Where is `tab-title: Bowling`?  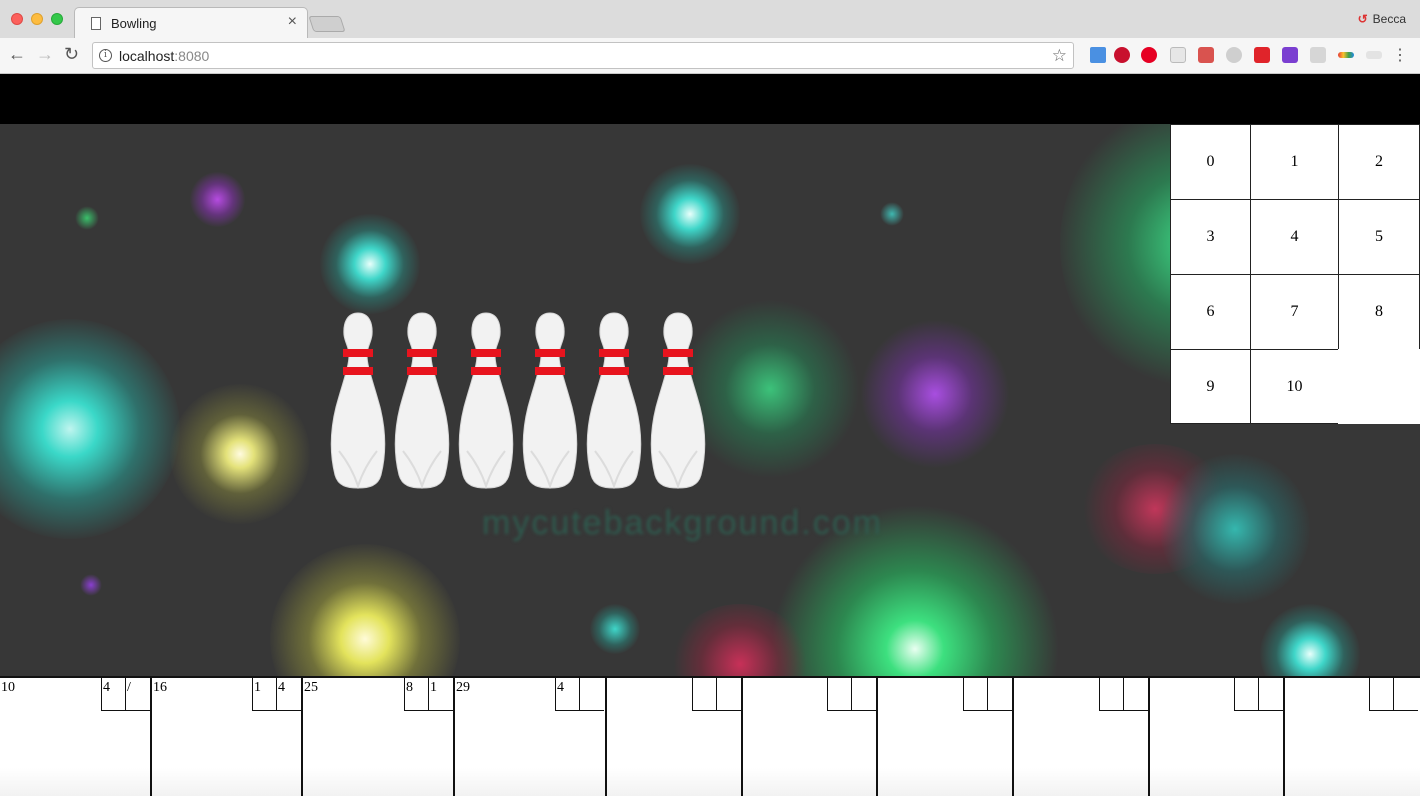
tab-title: Bowling is located at coordinates (134, 23).